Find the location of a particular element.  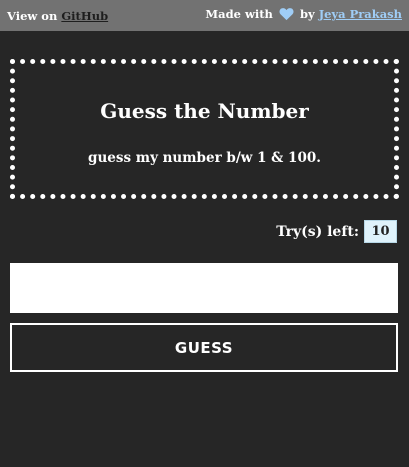

author-link: Jeya Prakash is located at coordinates (360, 14).